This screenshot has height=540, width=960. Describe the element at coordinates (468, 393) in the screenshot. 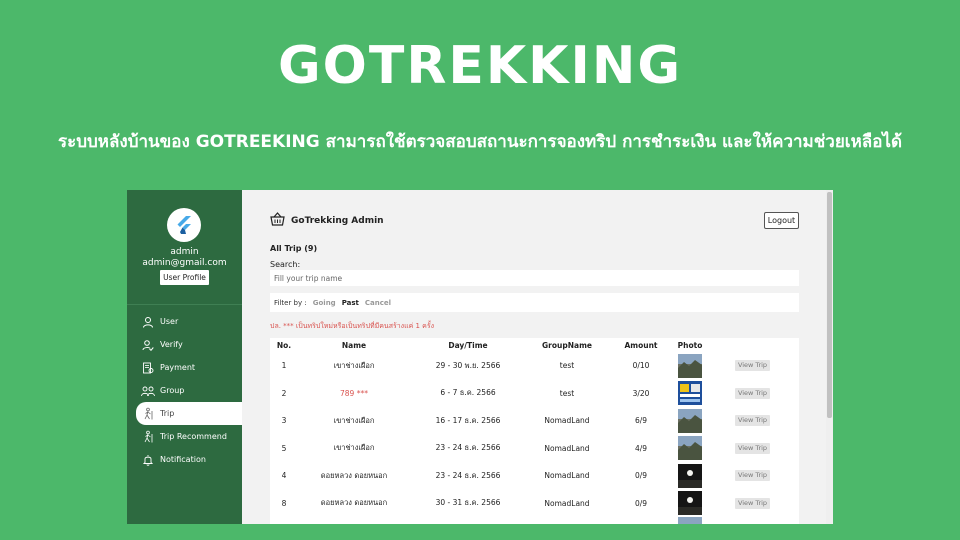

I see `cell-daytime: 6 - 7 ธ.ค. 2566` at that location.